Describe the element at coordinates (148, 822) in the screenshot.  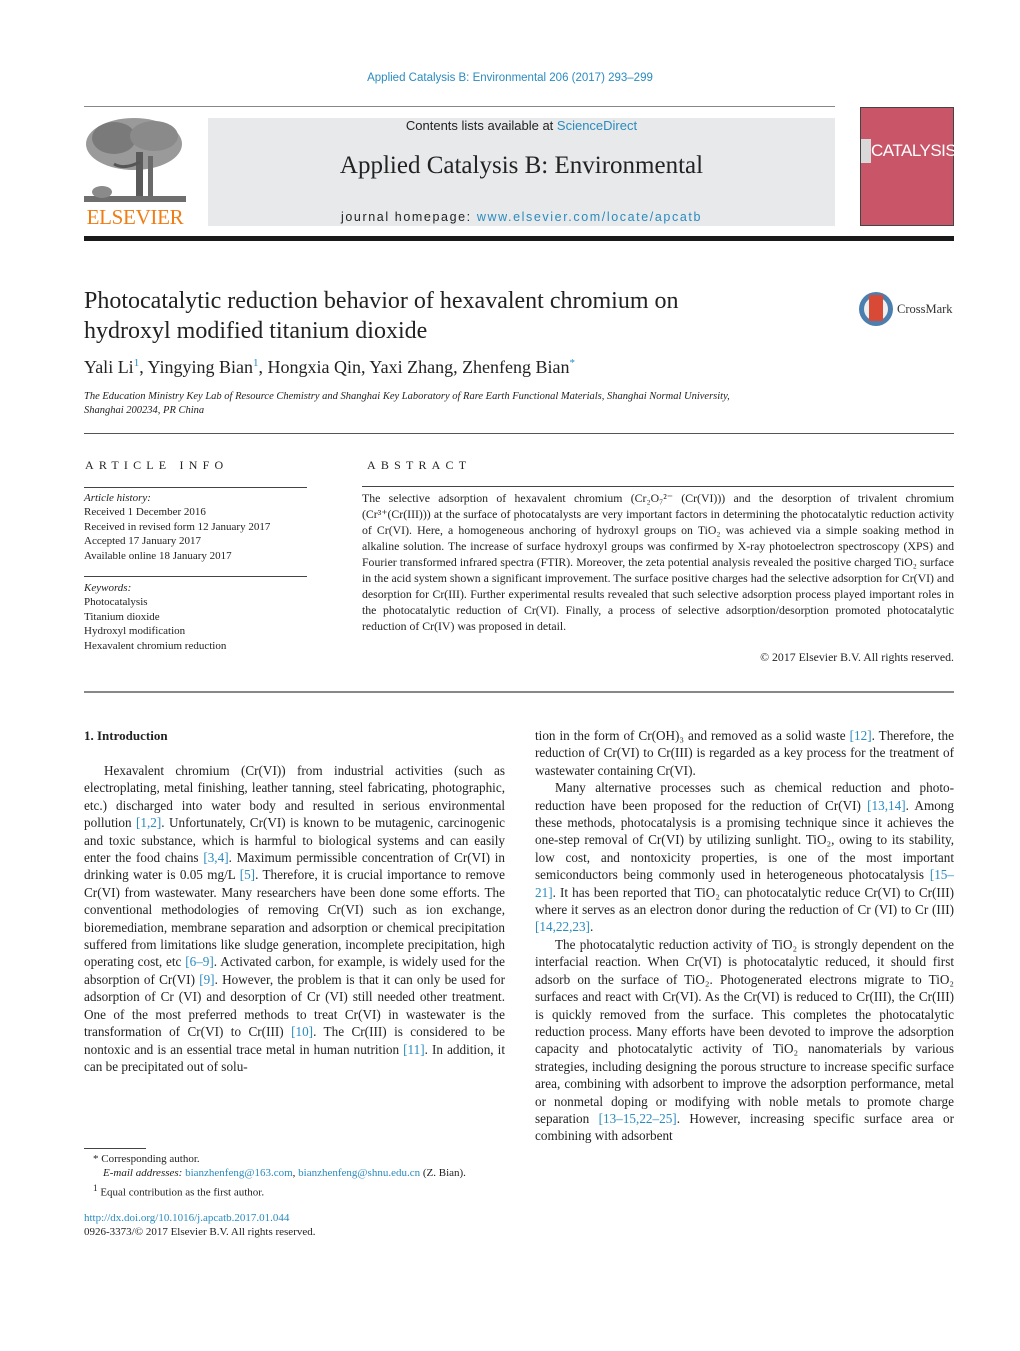
I see `citation-link: [1,2]` at that location.